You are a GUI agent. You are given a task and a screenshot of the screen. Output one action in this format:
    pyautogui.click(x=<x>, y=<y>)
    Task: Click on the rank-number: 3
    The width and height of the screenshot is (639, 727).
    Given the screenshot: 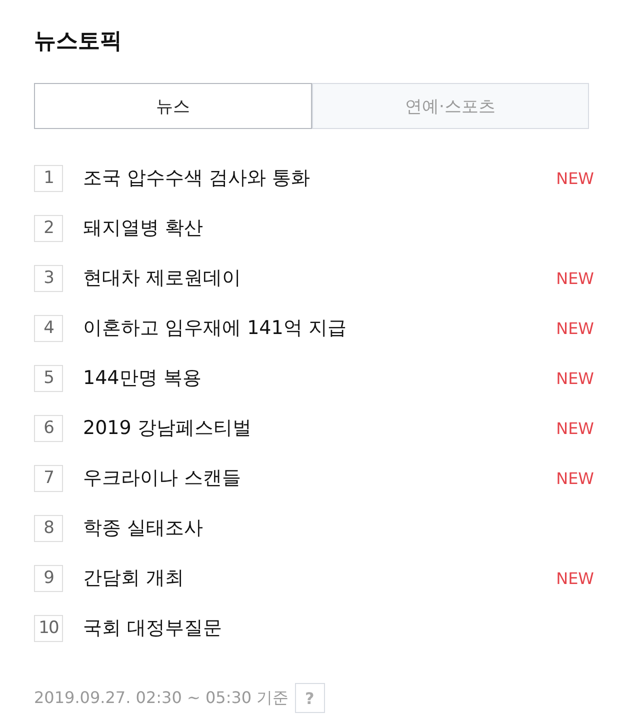 What is the action you would take?
    pyautogui.click(x=48, y=278)
    